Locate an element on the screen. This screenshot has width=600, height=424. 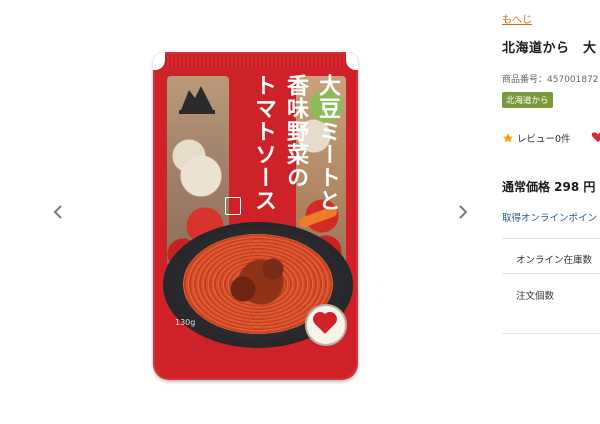
chevron-right-icon is located at coordinates (463, 212).